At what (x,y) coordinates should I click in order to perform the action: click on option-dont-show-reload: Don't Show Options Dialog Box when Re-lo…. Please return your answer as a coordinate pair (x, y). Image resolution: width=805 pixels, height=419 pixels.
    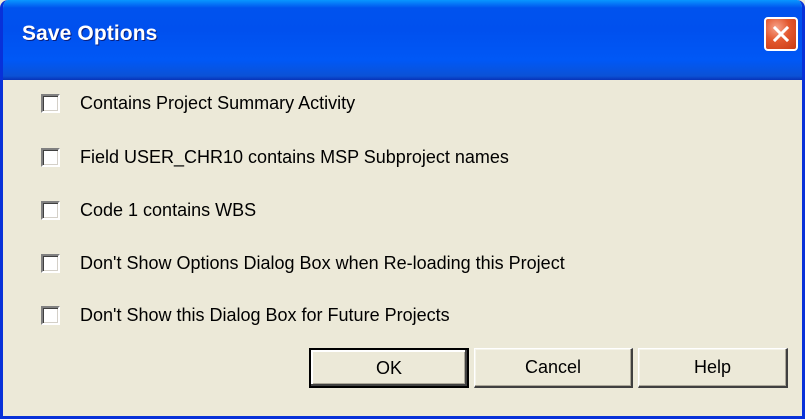
    Looking at the image, I should click on (303, 263).